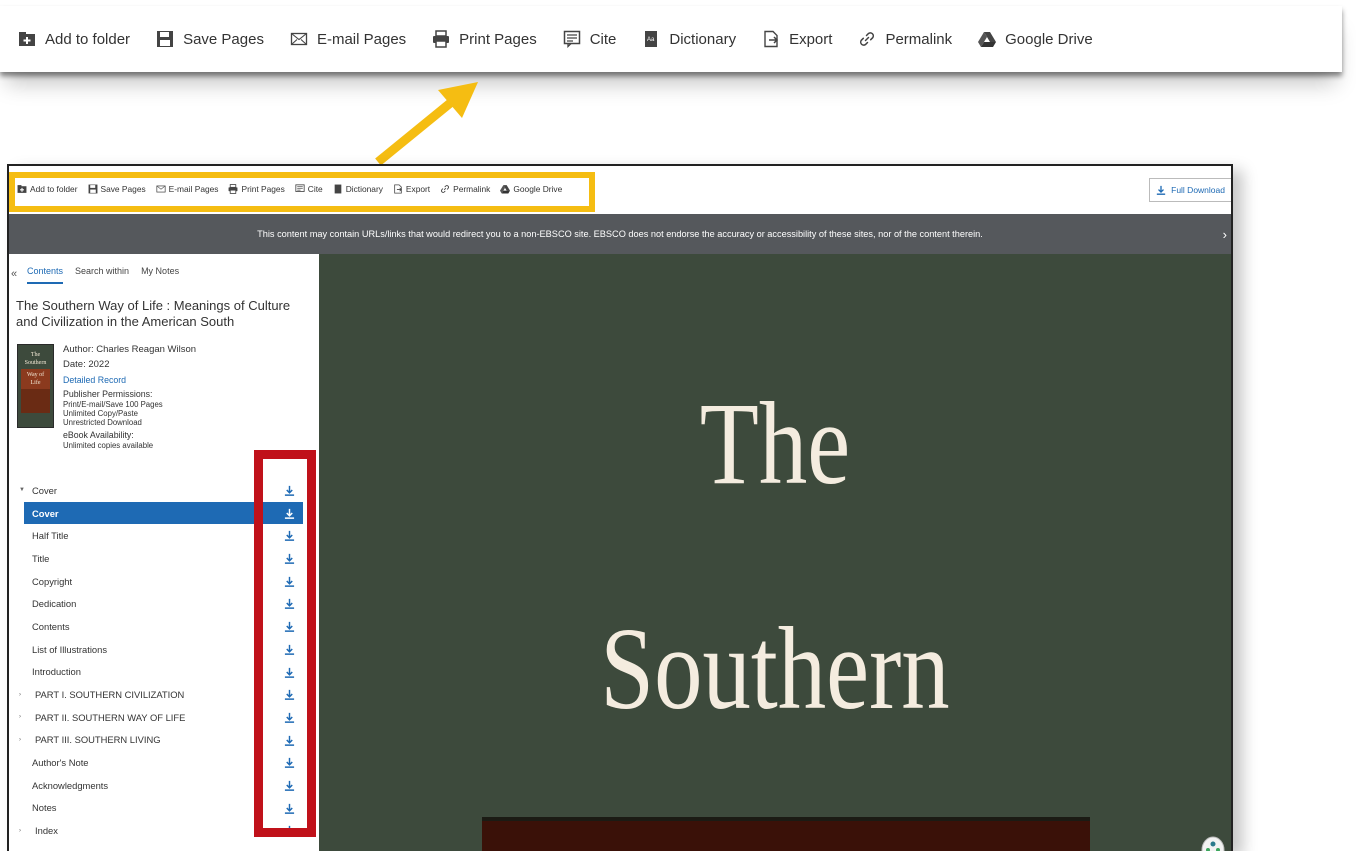 The width and height of the screenshot is (1356, 851). What do you see at coordinates (52, 581) in the screenshot?
I see `toc-item-label: Copyright` at bounding box center [52, 581].